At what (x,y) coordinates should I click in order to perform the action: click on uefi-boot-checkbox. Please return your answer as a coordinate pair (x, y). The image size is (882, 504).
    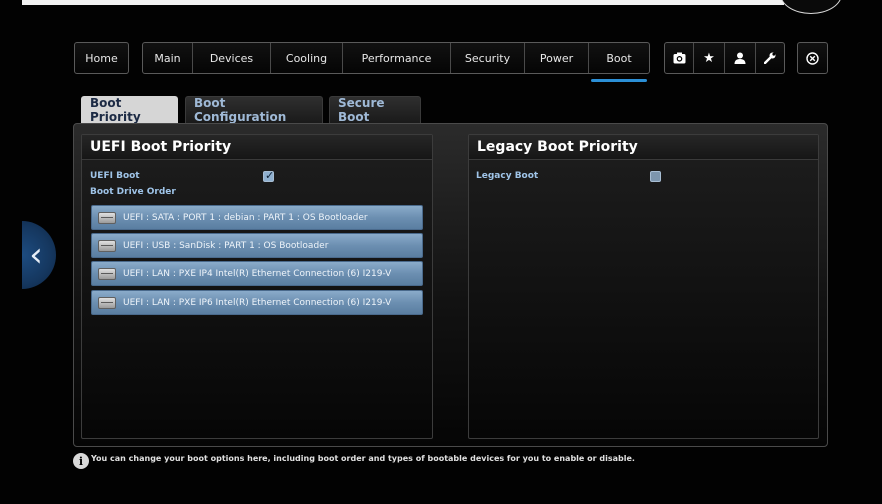
    Looking at the image, I should click on (268, 175).